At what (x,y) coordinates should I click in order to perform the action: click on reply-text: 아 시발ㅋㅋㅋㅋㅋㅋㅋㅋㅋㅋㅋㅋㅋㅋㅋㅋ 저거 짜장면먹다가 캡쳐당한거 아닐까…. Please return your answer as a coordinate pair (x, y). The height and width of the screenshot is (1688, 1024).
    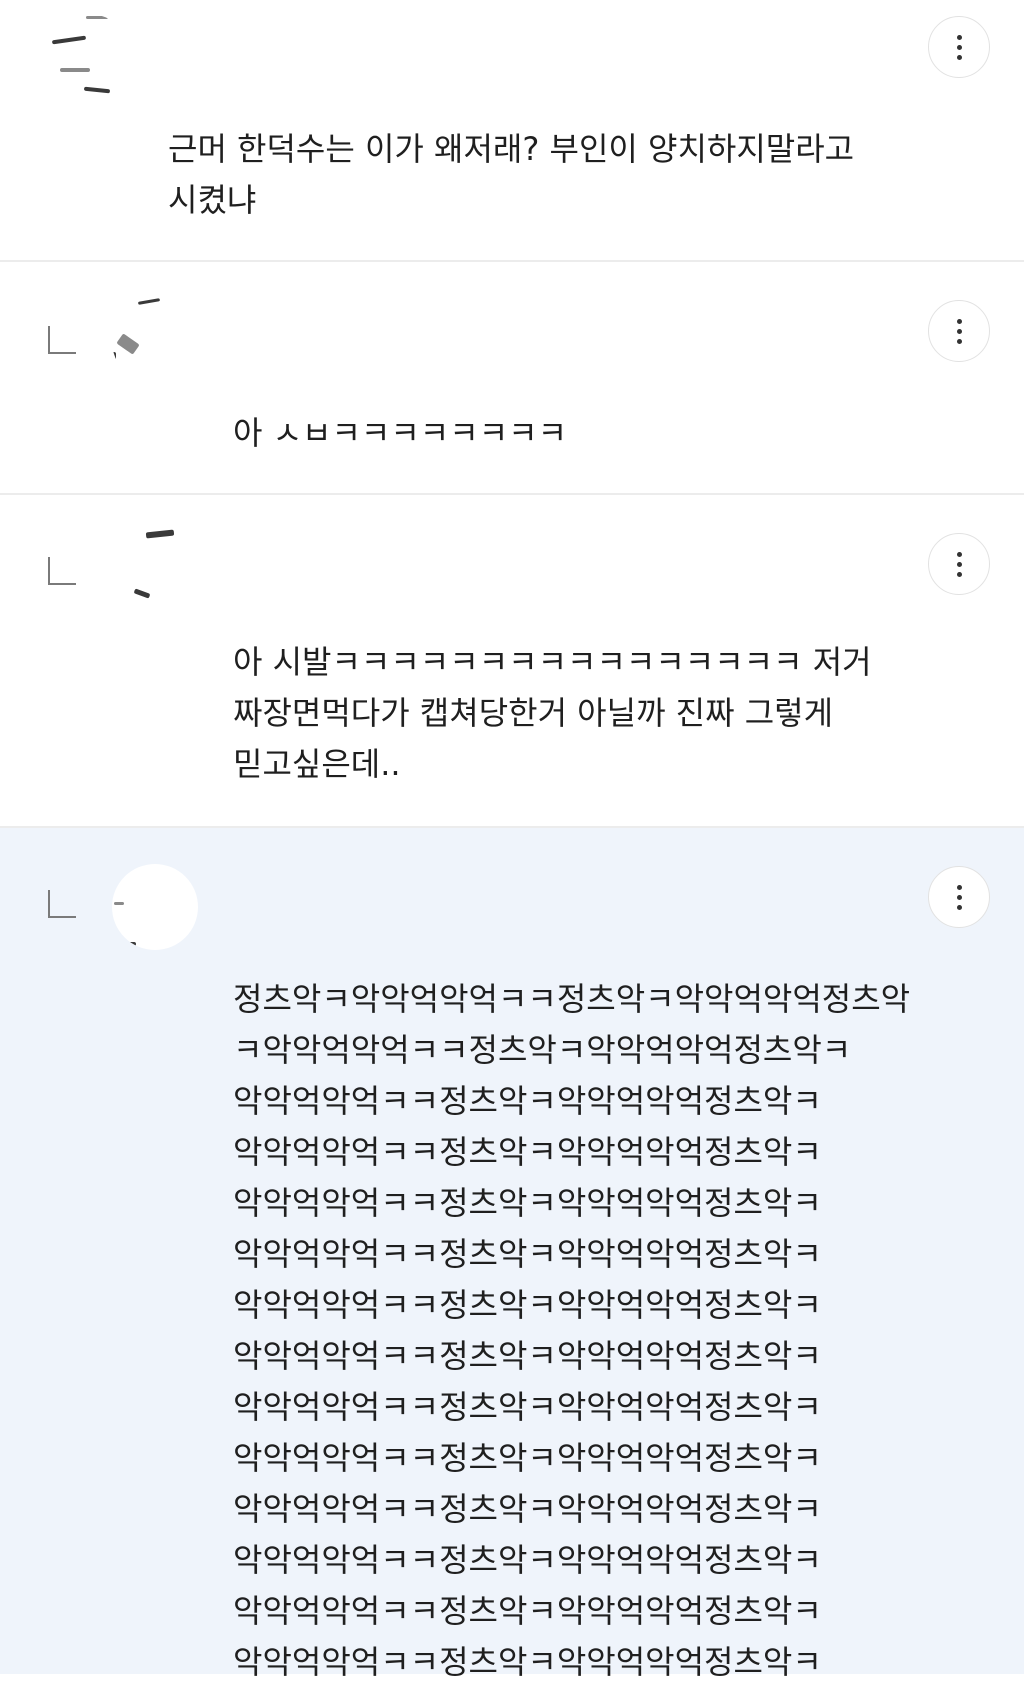
    Looking at the image, I should click on (552, 713).